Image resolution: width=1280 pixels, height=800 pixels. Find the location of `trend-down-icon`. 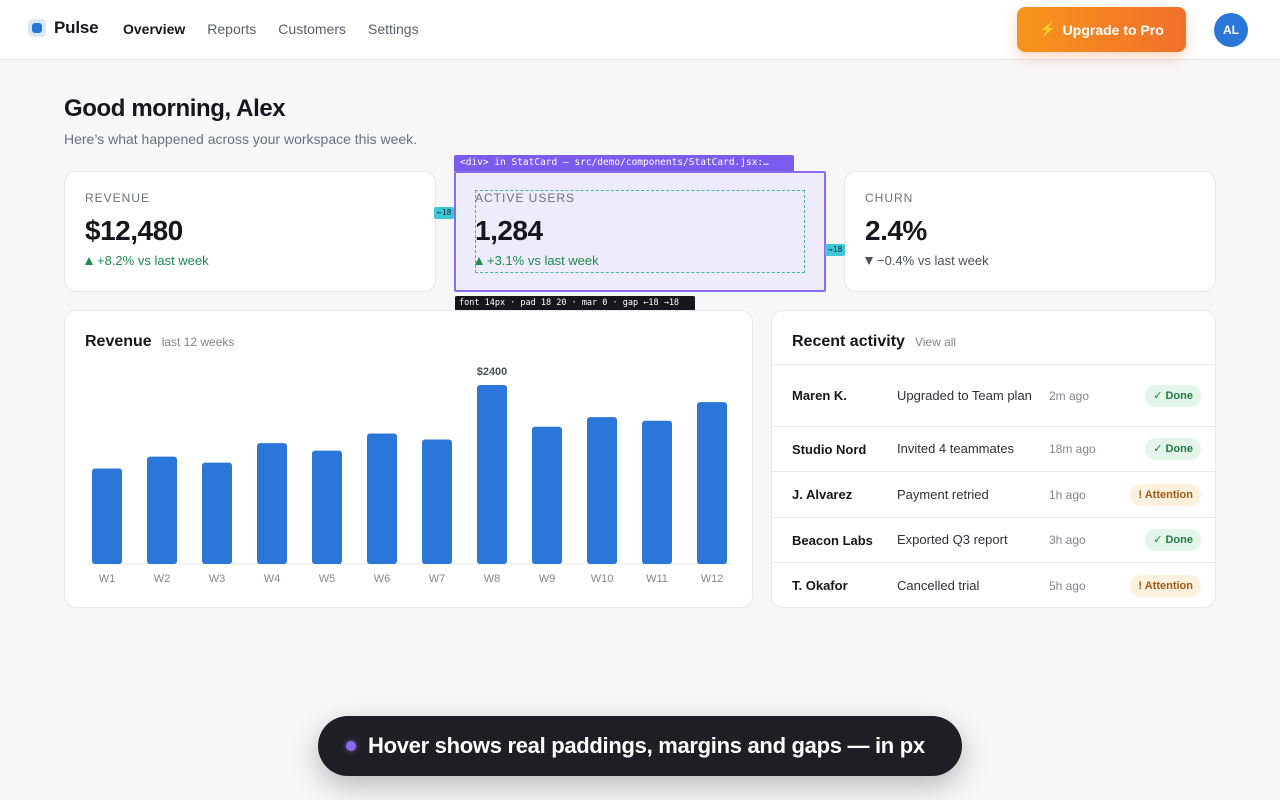

trend-down-icon is located at coordinates (869, 260).